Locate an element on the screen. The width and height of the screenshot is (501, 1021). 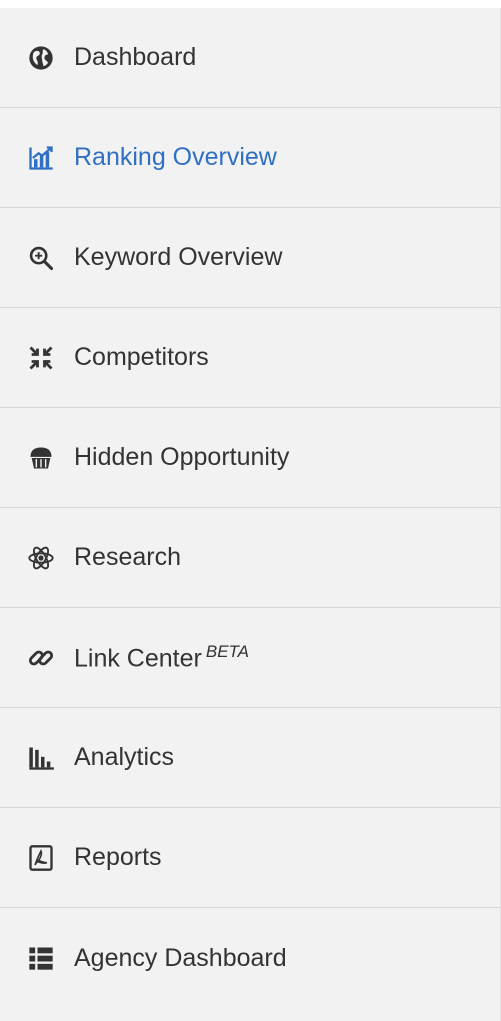
pdf-icon is located at coordinates (41, 858).